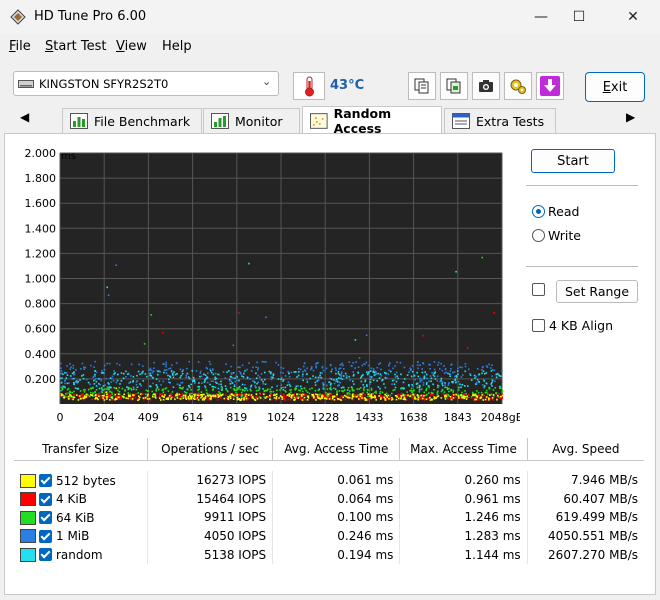 This screenshot has width=660, height=600. Describe the element at coordinates (633, 17) in the screenshot. I see `close-button: ✕` at that location.